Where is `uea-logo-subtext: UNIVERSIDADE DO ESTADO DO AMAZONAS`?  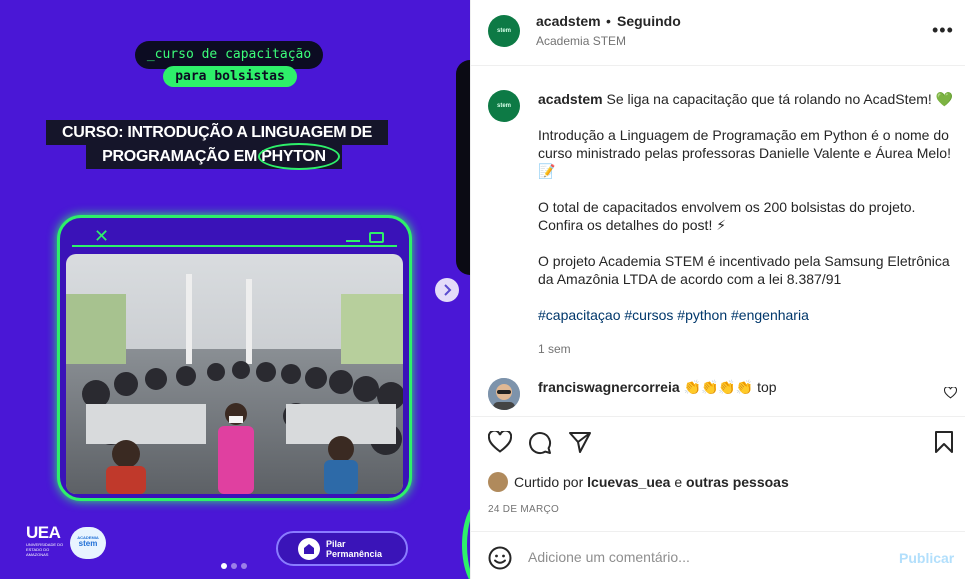 uea-logo-subtext: UNIVERSIDADE DO ESTADO DO AMAZONAS is located at coordinates (45, 549).